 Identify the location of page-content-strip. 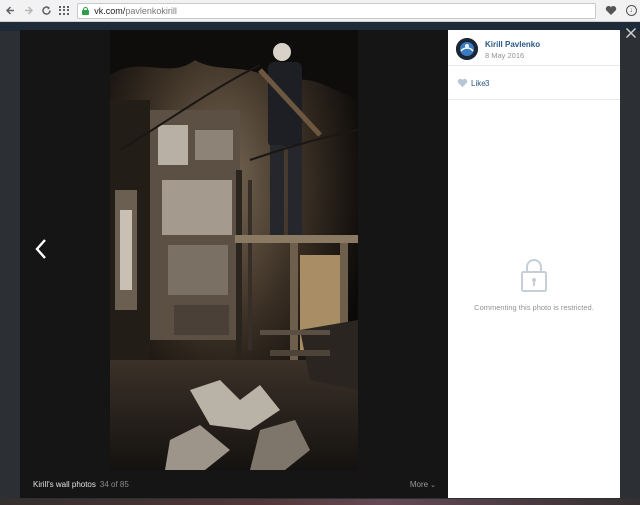
(320, 502).